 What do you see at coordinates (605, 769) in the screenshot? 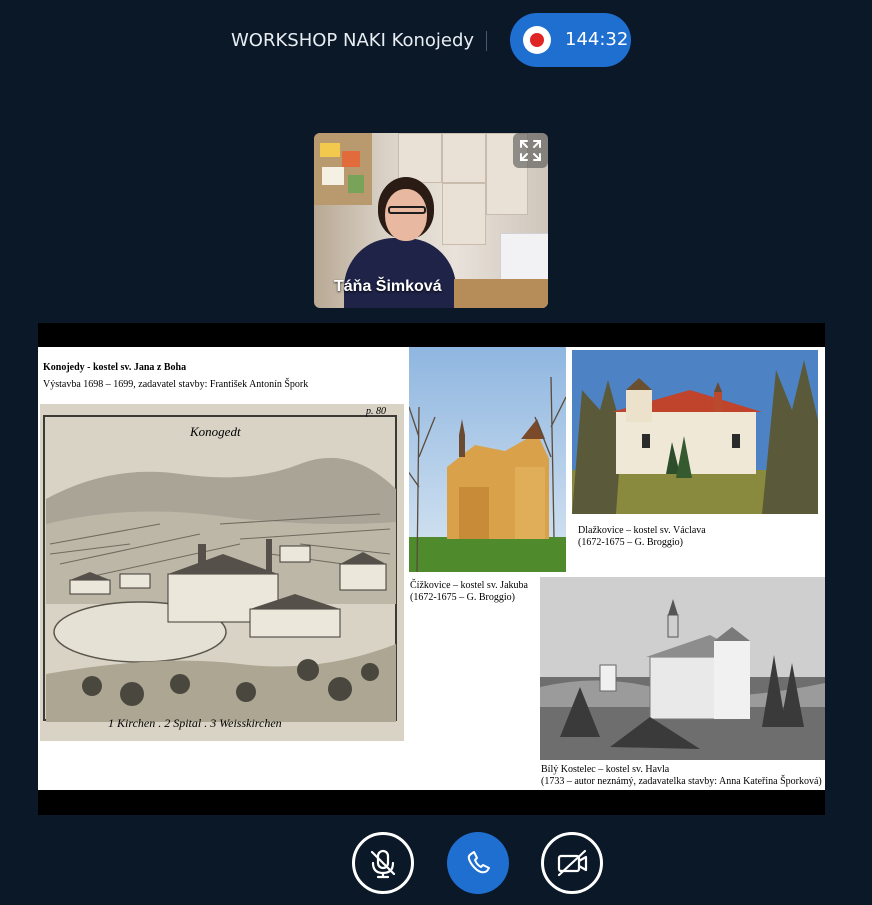
I see `bily-kostelec-caption-line1: Bílý Kostelec – kostel sv. Havla` at bounding box center [605, 769].